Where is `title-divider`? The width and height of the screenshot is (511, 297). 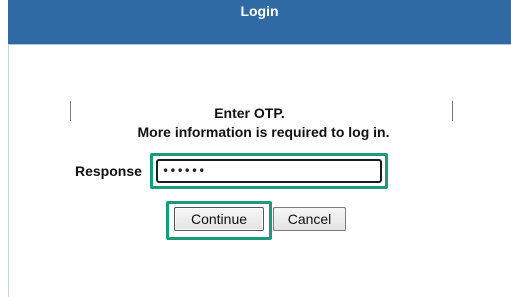
title-divider is located at coordinates (259, 44).